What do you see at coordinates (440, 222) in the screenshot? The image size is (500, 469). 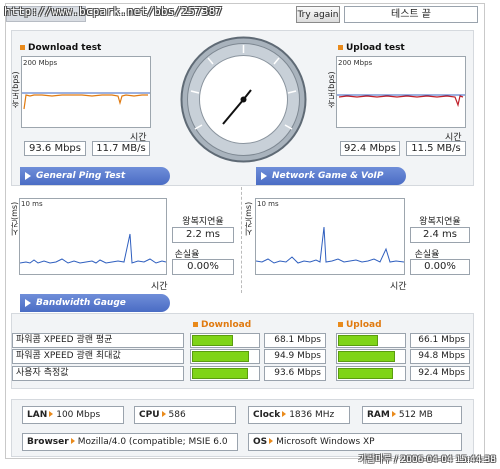 I see `ping-right-rtt-label: 왕복지연율` at bounding box center [440, 222].